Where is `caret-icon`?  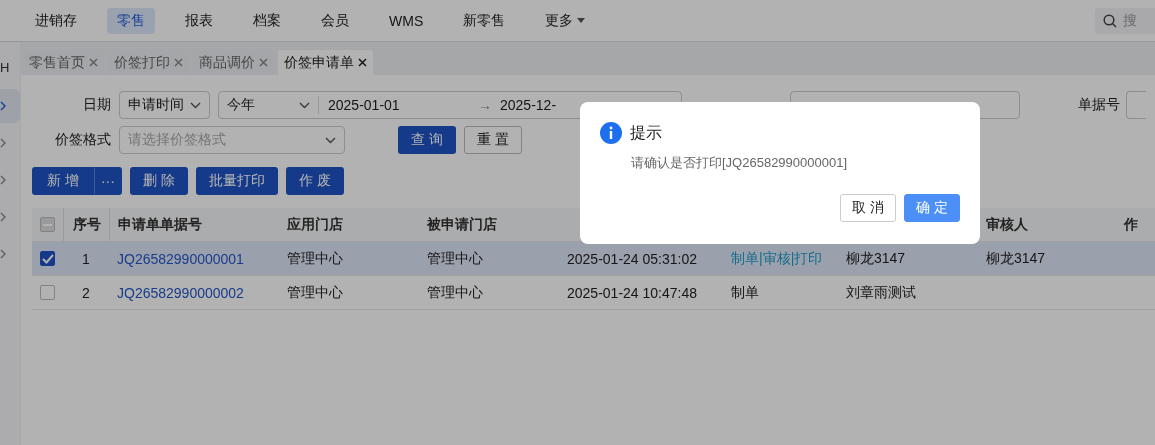 caret-icon is located at coordinates (581, 20).